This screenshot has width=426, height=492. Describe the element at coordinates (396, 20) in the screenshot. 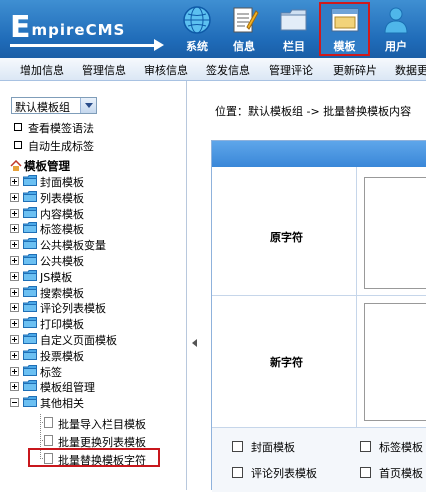

I see `user-icon` at that location.